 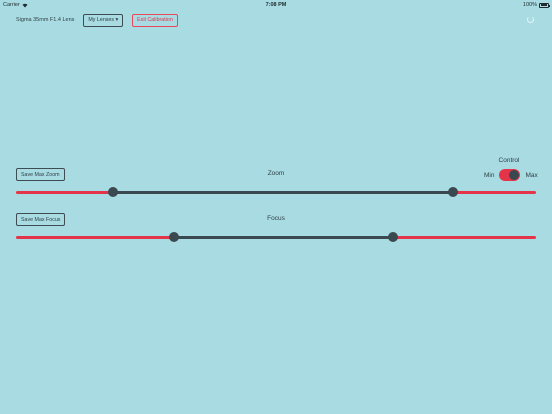 What do you see at coordinates (276, 218) in the screenshot?
I see `focus-title: Focus` at bounding box center [276, 218].